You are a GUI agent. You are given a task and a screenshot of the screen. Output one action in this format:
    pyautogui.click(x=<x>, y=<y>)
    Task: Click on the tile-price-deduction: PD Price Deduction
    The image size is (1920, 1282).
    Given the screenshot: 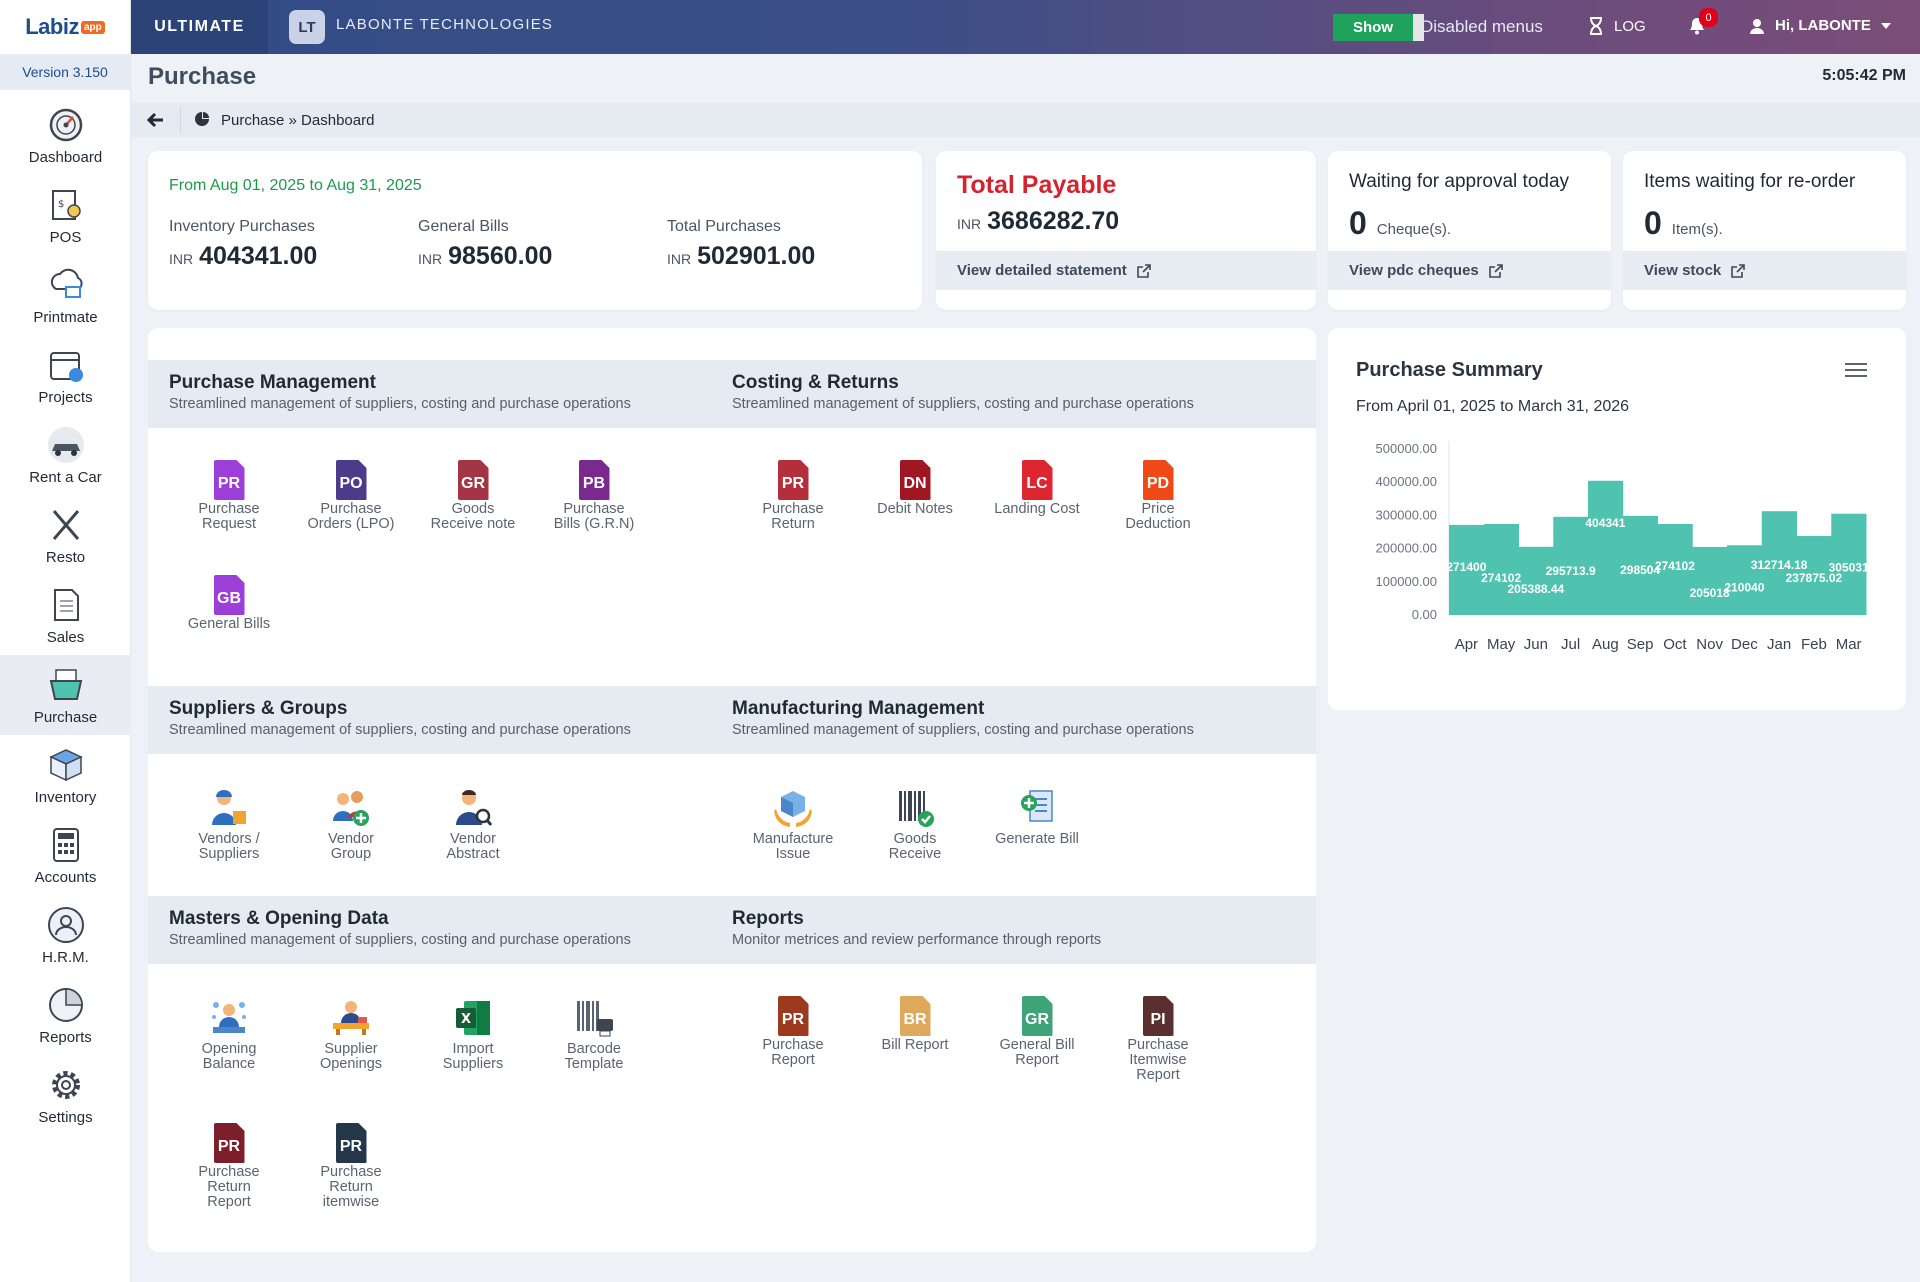 What is the action you would take?
    pyautogui.click(x=1158, y=496)
    